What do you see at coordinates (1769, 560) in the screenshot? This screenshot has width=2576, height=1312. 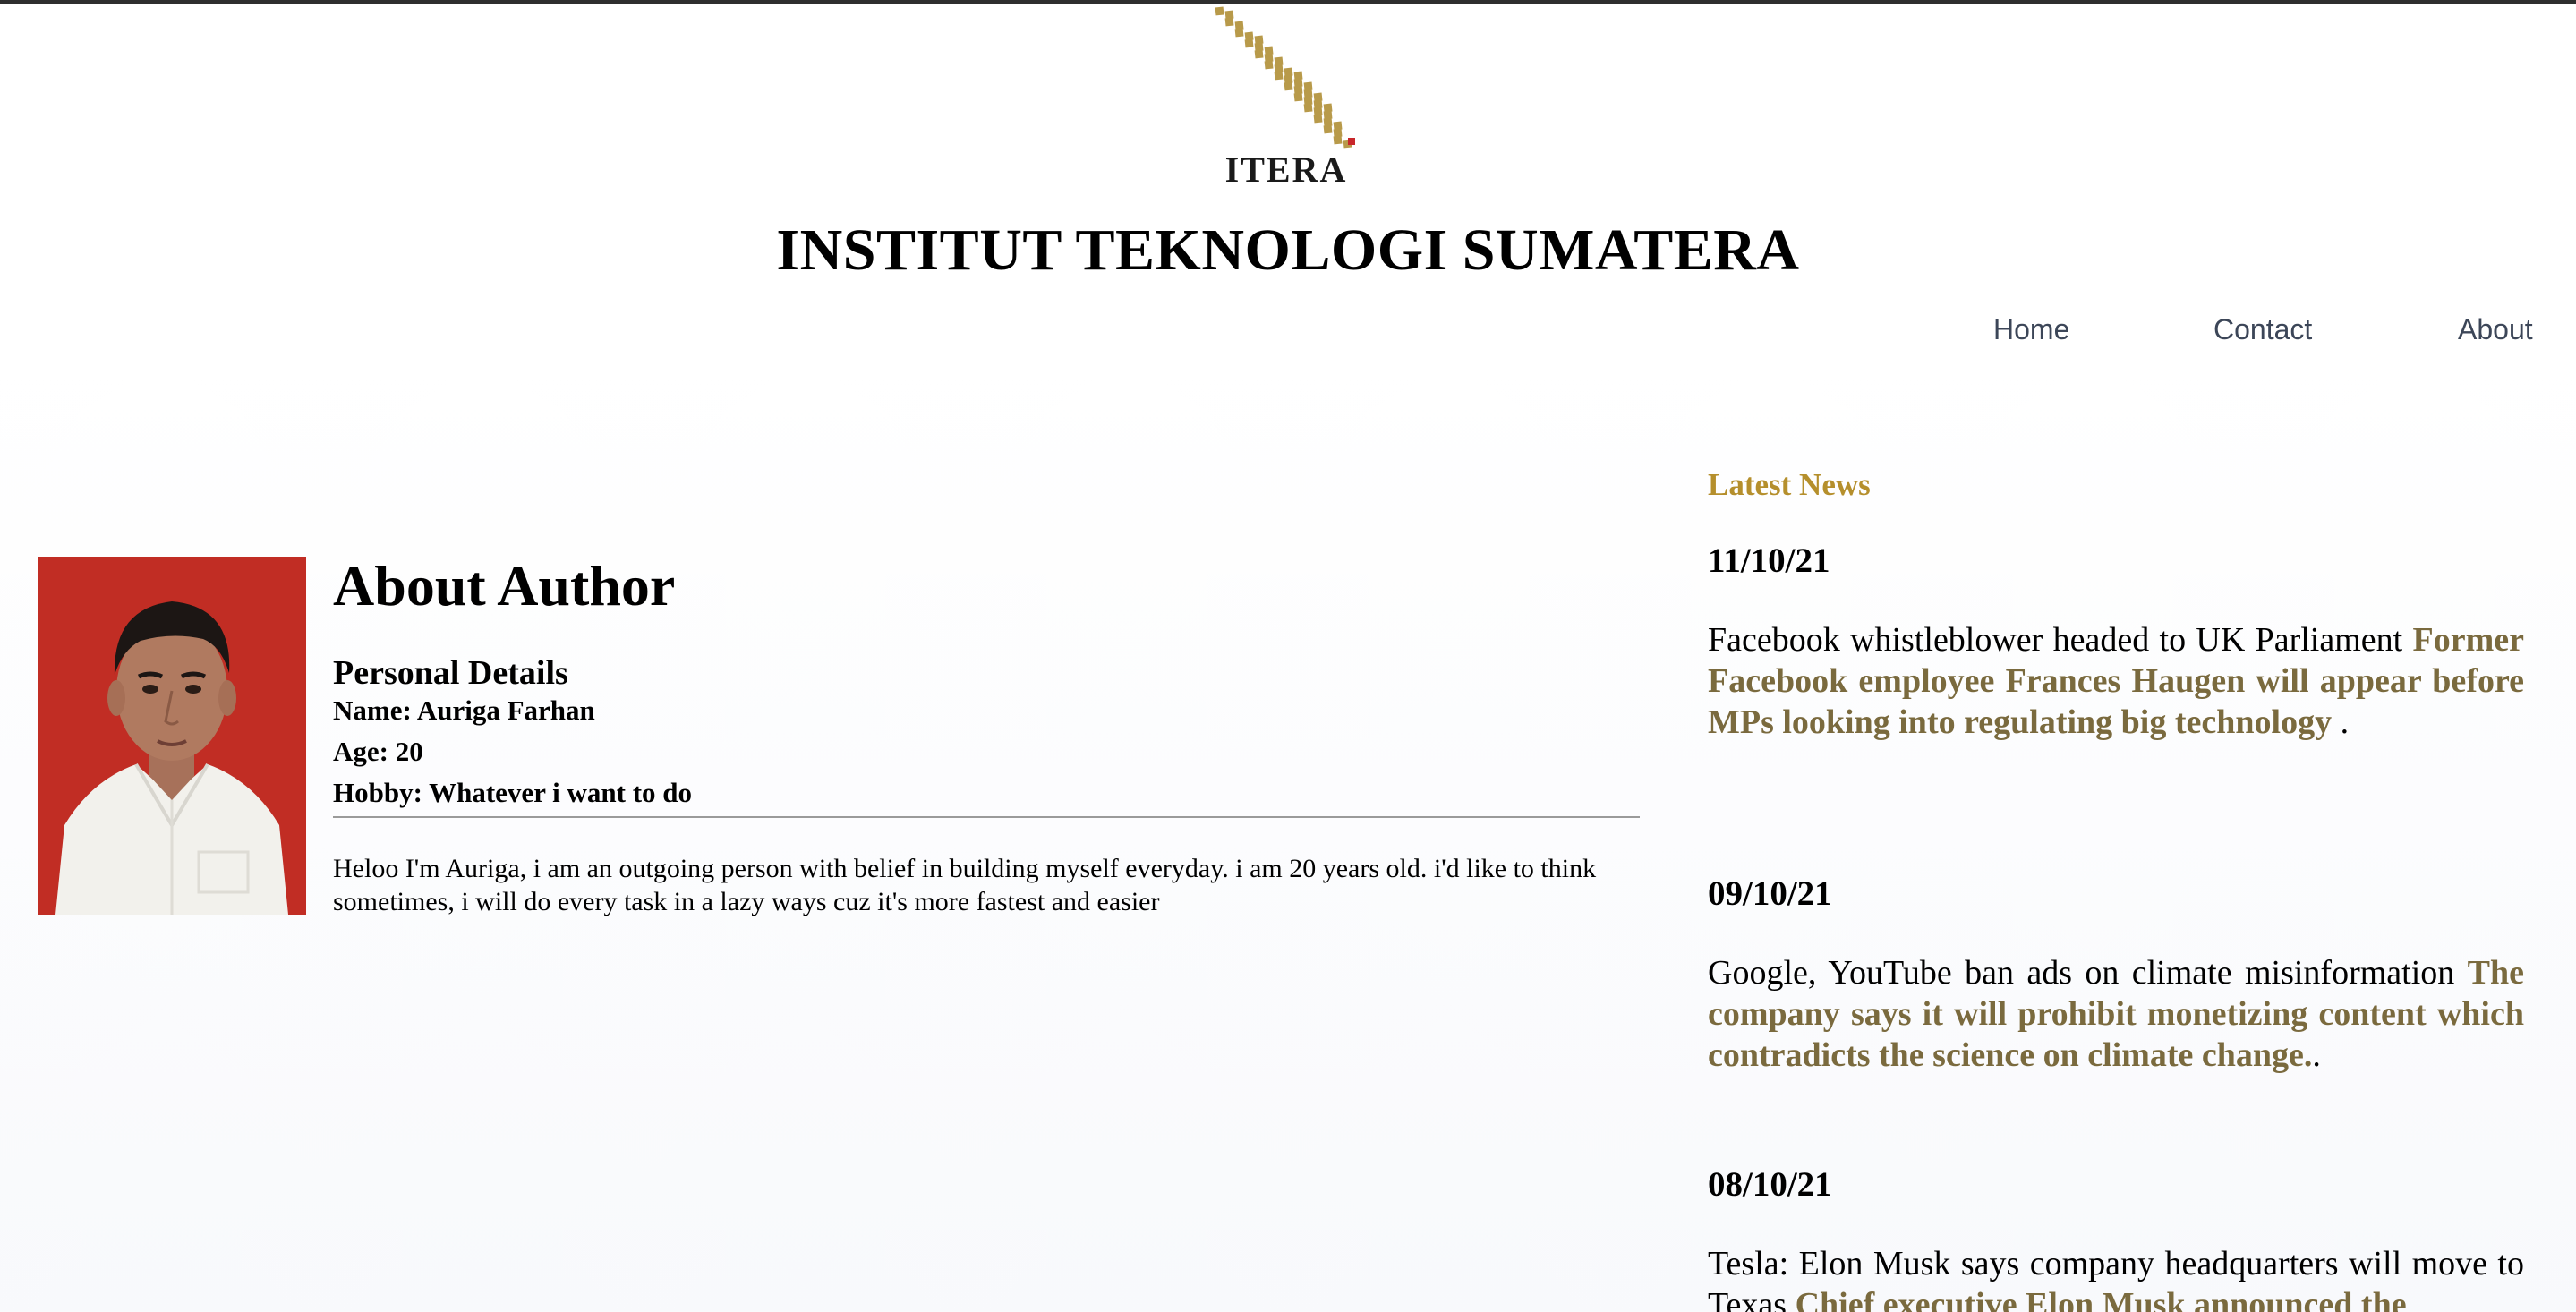 I see `news-date: 11/10/21` at bounding box center [1769, 560].